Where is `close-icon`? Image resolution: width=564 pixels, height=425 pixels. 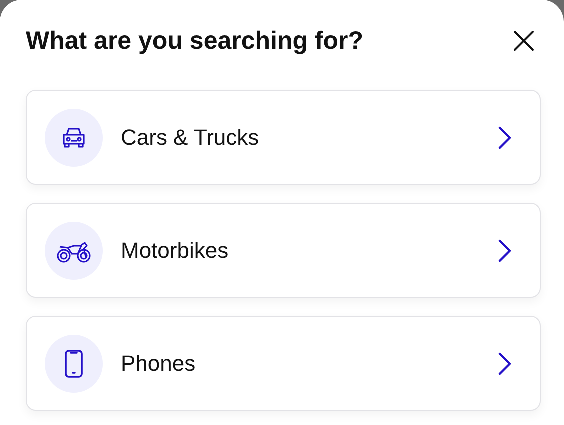 close-icon is located at coordinates (524, 41).